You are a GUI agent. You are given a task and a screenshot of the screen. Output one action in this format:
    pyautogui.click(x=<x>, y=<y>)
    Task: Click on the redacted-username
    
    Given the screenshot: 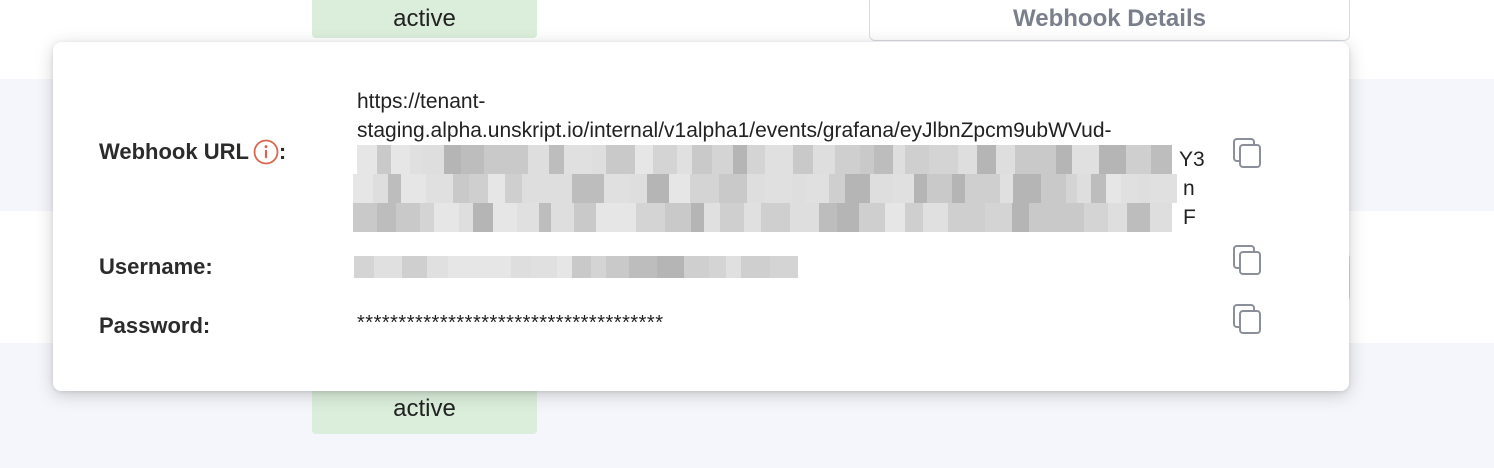 What is the action you would take?
    pyautogui.click(x=576, y=267)
    